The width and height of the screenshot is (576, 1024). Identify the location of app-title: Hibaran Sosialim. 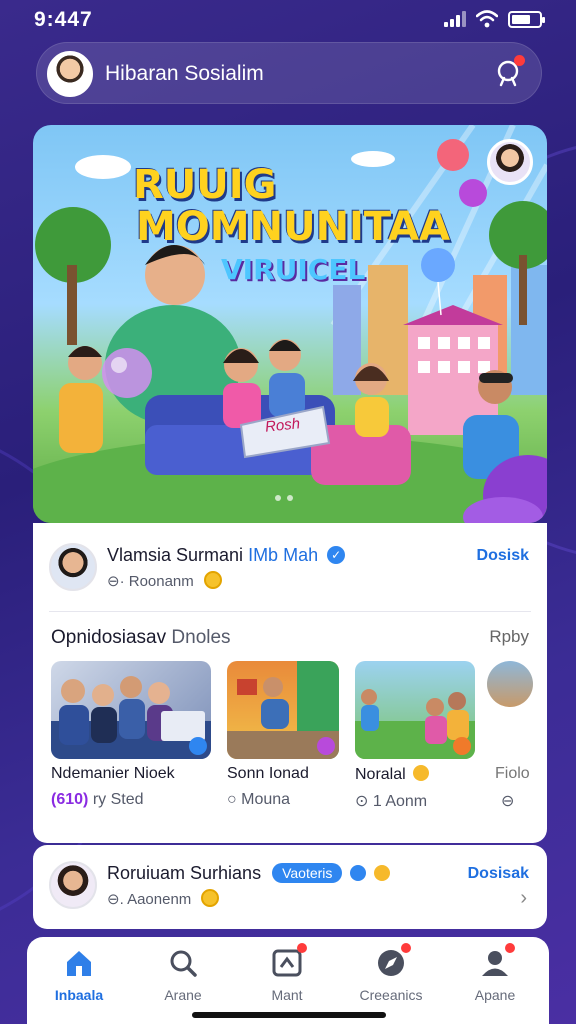
(184, 73).